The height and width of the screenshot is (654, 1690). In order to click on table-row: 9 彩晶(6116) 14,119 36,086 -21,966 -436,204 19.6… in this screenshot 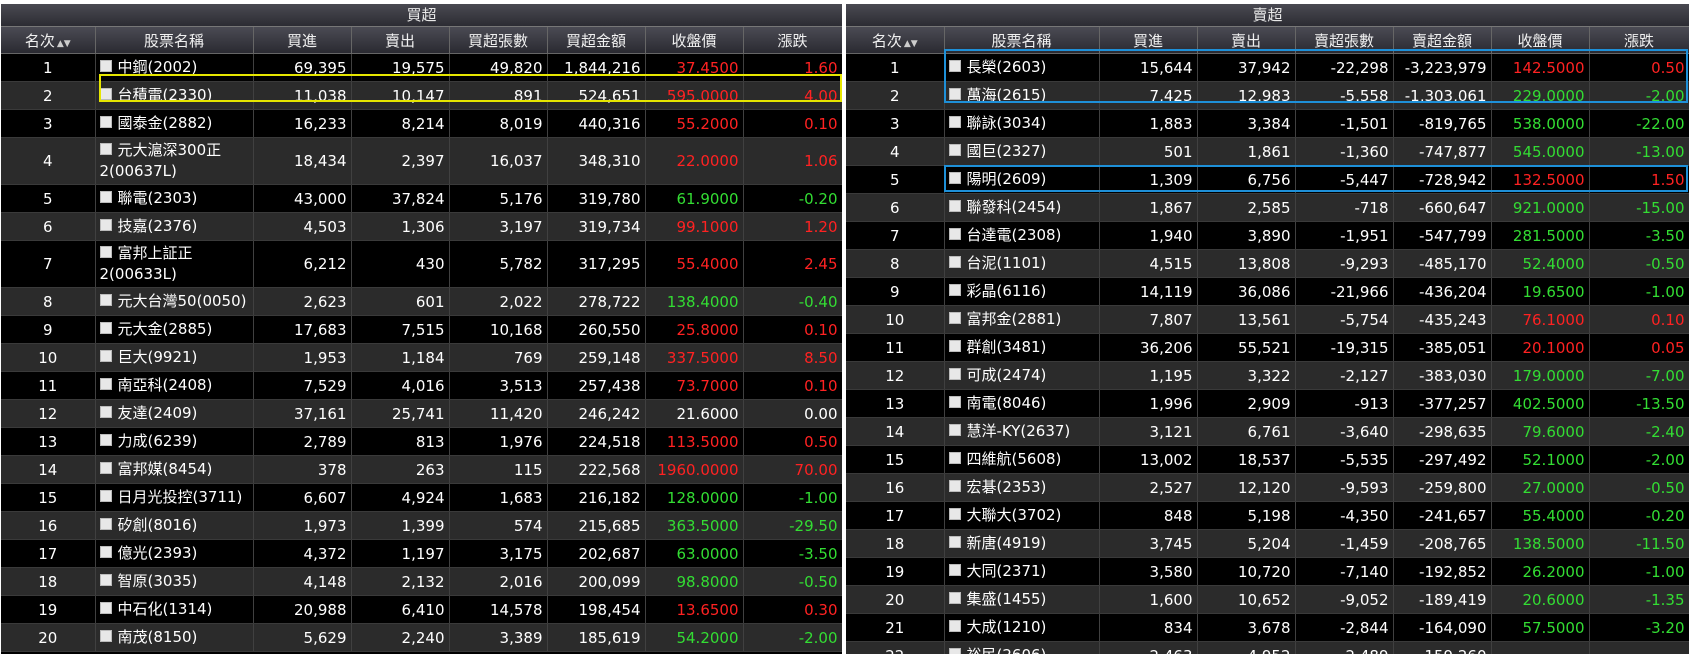, I will do `click(1267, 291)`.